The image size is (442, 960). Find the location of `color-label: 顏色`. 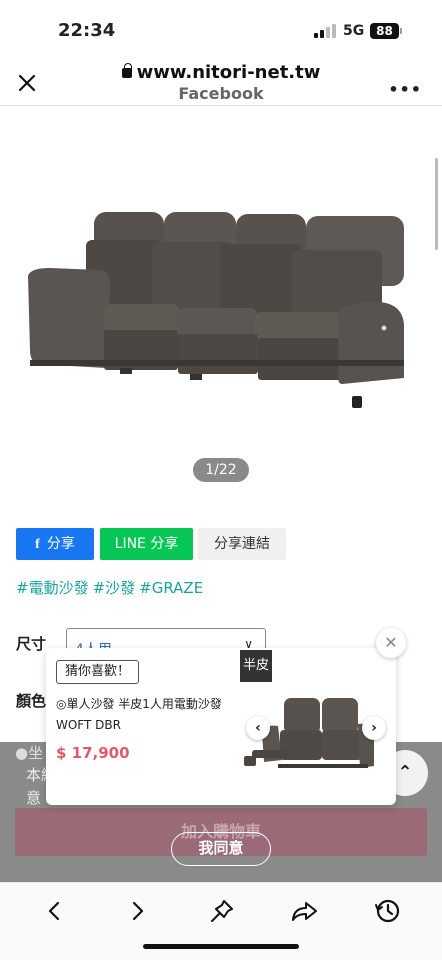

color-label: 顏色 is located at coordinates (31, 701).